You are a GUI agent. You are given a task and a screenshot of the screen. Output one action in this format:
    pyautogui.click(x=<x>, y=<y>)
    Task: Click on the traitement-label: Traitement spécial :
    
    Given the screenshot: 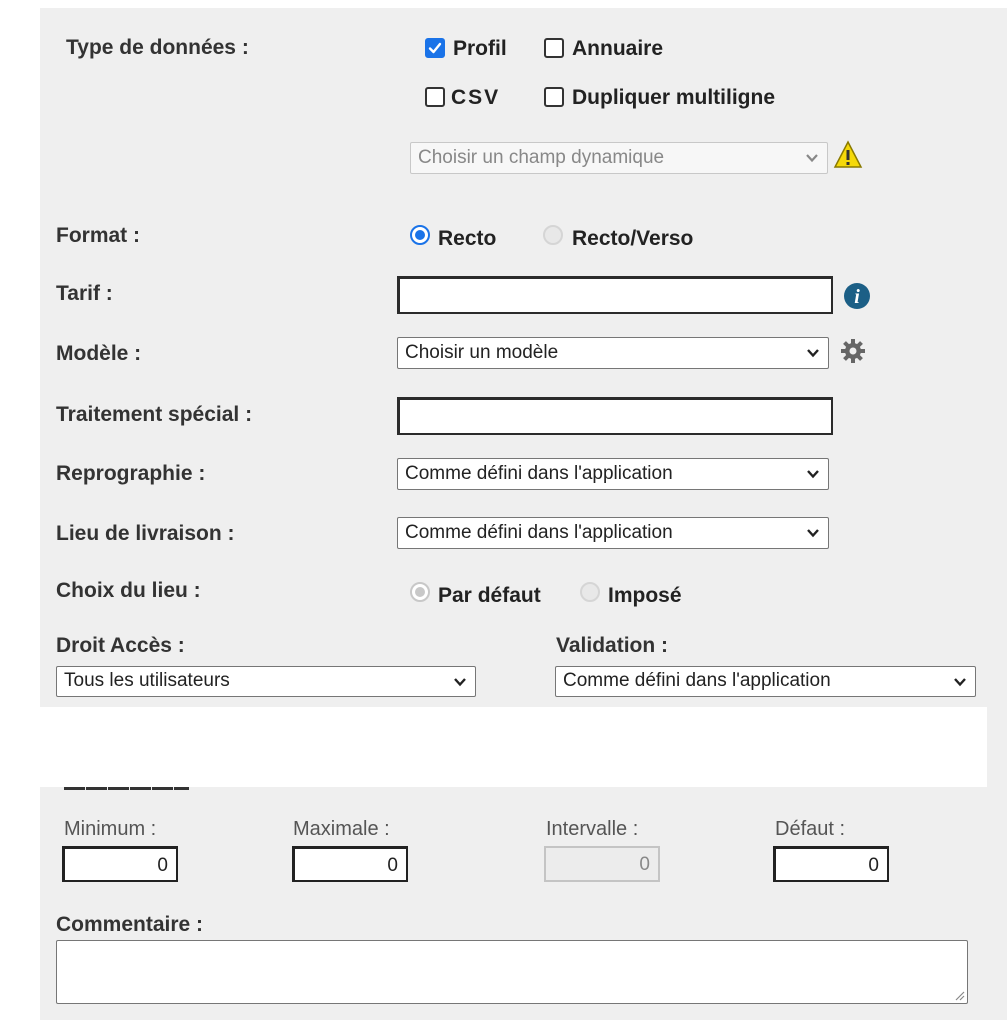 What is the action you would take?
    pyautogui.click(x=154, y=414)
    